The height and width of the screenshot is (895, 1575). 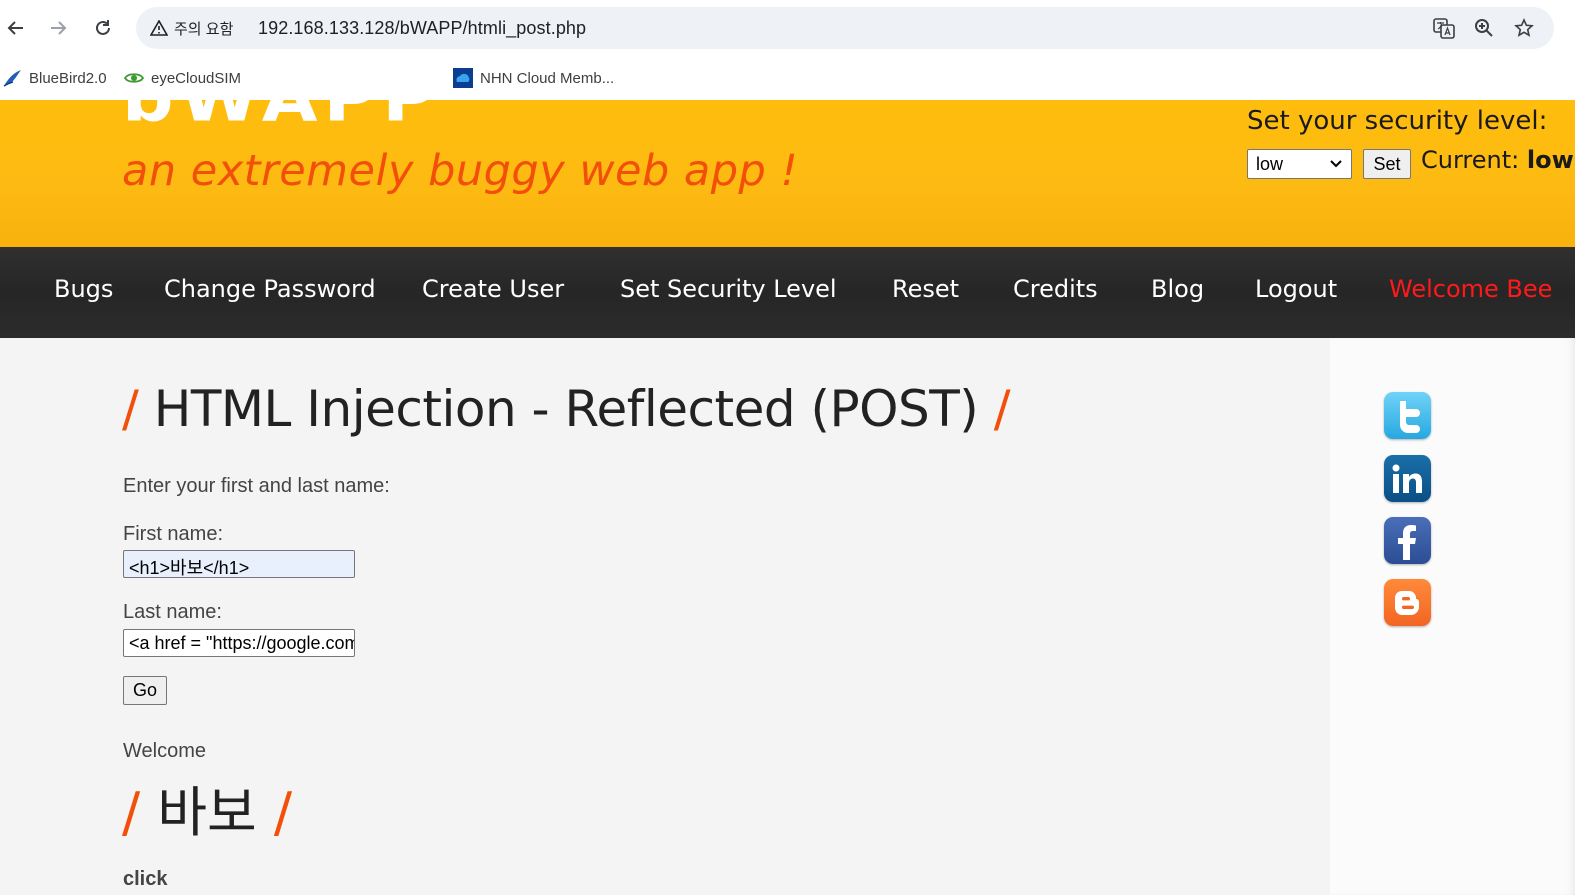 I want to click on linkedin-icon, so click(x=1407, y=478).